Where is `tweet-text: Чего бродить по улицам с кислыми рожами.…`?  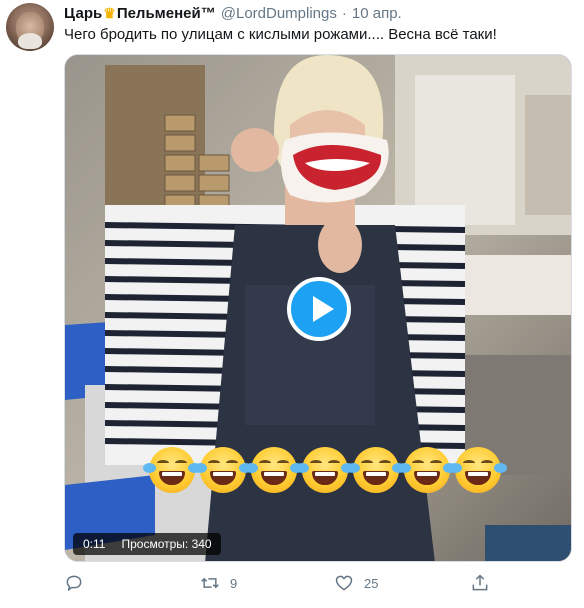
tweet-text: Чего бродить по улицам с кислыми рожами.… is located at coordinates (280, 34).